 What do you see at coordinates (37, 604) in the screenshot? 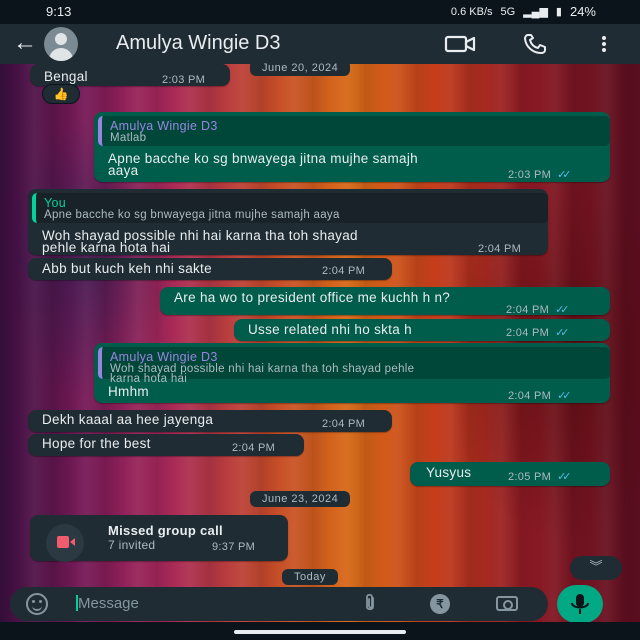
I see `emoji-icon` at bounding box center [37, 604].